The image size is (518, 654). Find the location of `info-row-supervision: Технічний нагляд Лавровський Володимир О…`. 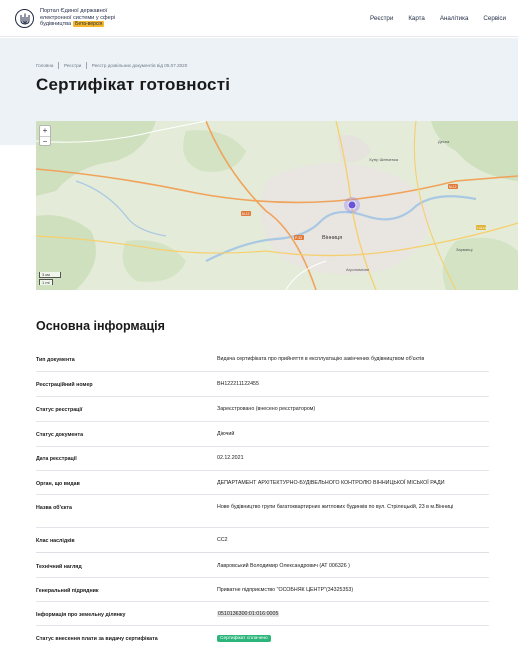

info-row-supervision: Технічний нагляд Лавровський Володимир О… is located at coordinates (262, 565).